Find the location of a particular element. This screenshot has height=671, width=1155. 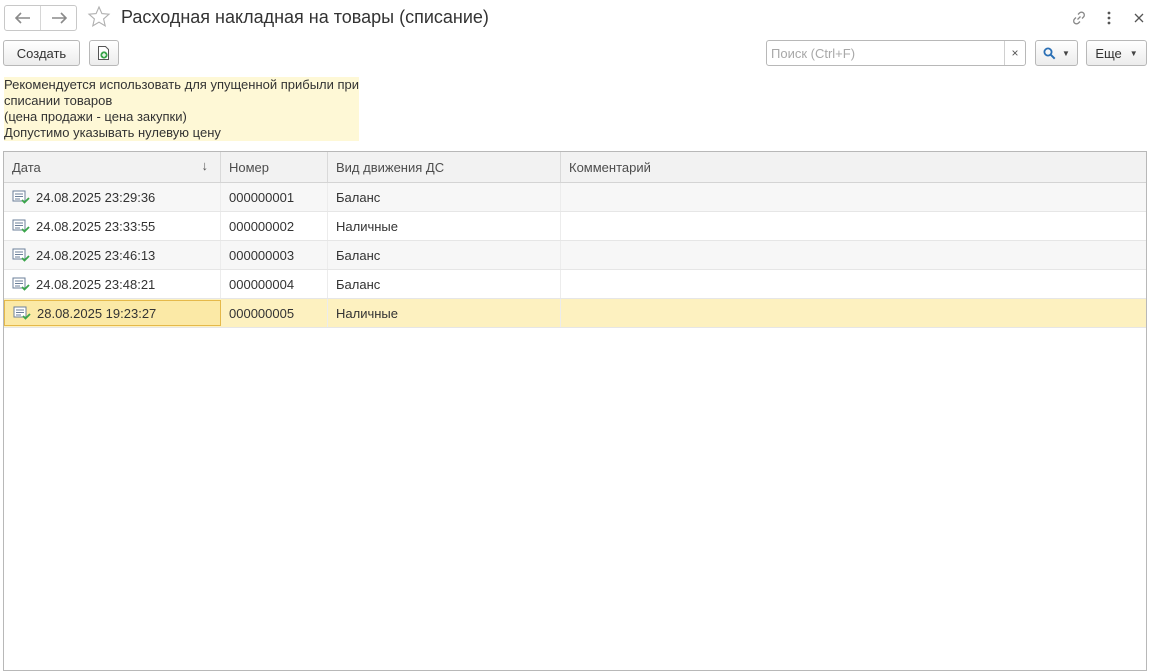

favorite-button is located at coordinates (99, 17).